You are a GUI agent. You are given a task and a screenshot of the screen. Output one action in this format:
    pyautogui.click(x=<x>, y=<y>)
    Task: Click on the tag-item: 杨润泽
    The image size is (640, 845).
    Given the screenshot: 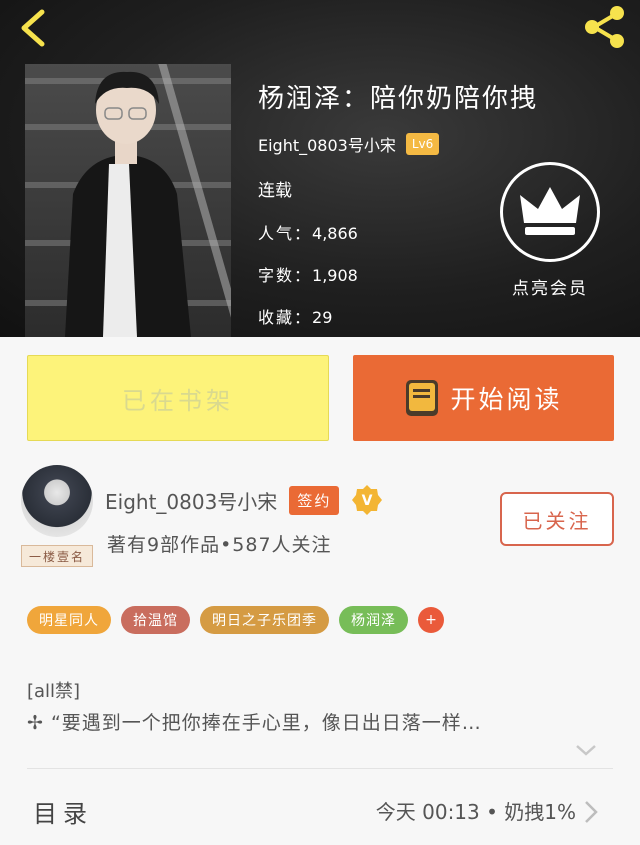 What is the action you would take?
    pyautogui.click(x=373, y=620)
    